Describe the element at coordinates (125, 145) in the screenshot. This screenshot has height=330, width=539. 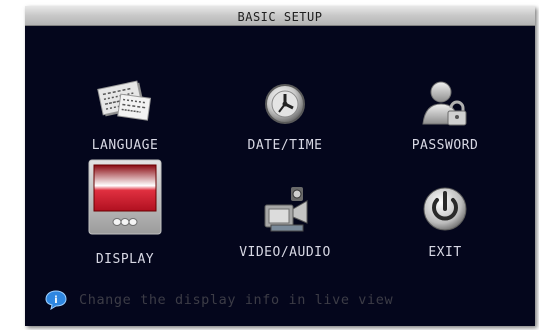
I see `menu-item-label: LANGUAGE` at that location.